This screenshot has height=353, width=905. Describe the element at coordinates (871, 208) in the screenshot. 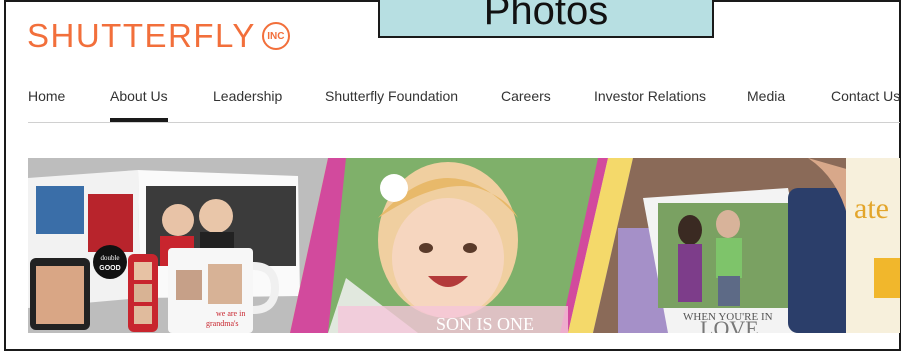

I see `invite-text: ate` at that location.